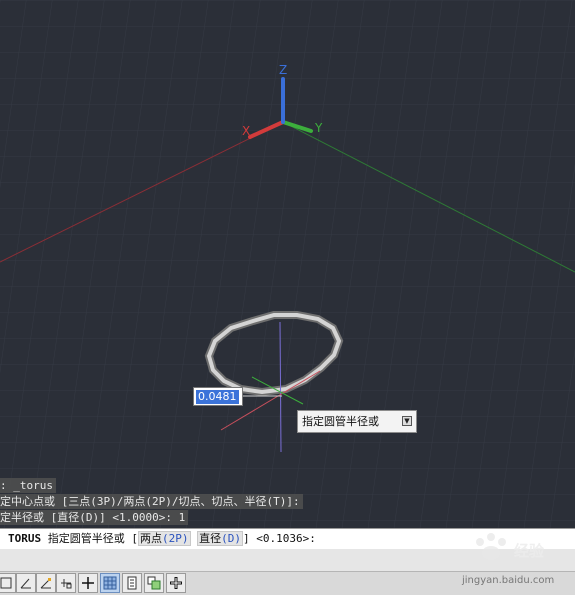 Image resolution: width=575 pixels, height=595 pixels. I want to click on grid-mode-button, so click(8, 583).